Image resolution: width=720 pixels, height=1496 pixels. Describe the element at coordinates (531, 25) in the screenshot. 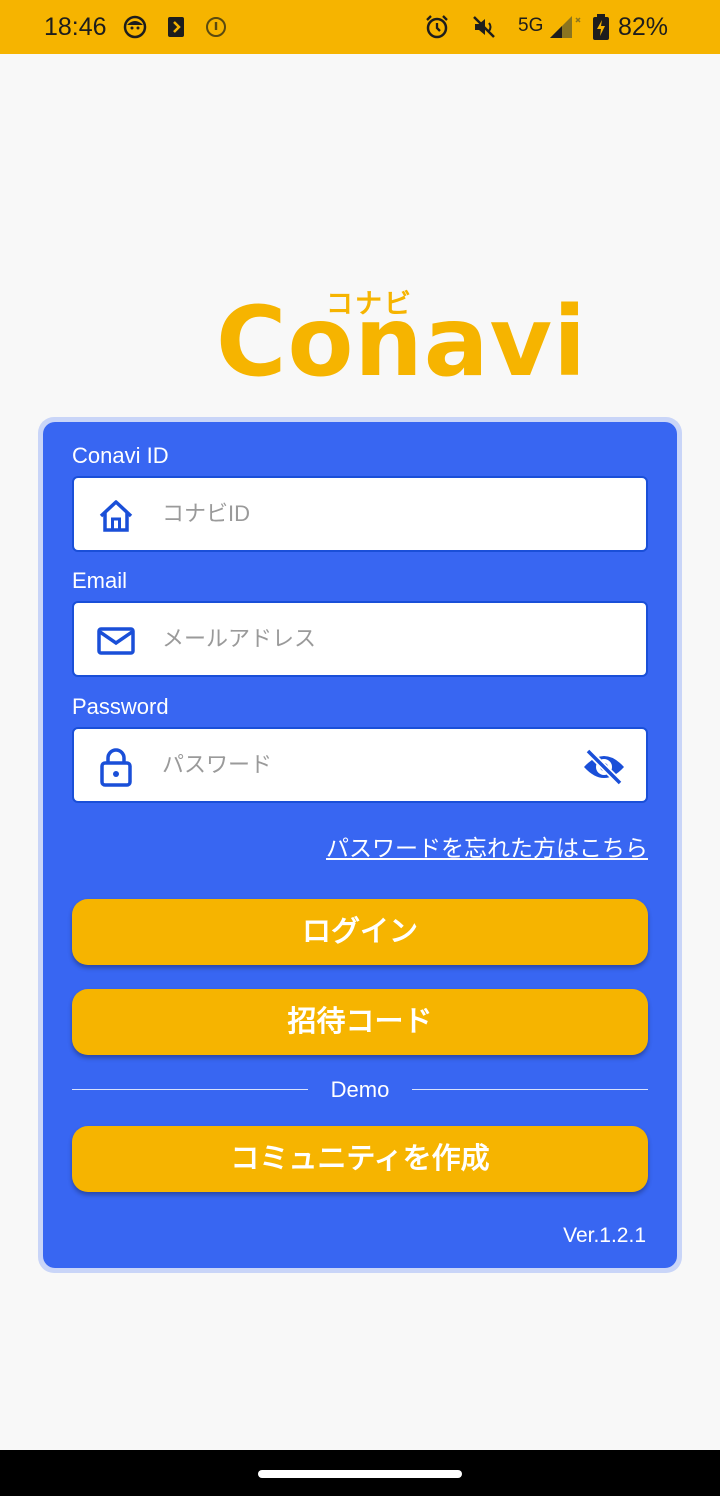

I see `network-type: 5G` at that location.